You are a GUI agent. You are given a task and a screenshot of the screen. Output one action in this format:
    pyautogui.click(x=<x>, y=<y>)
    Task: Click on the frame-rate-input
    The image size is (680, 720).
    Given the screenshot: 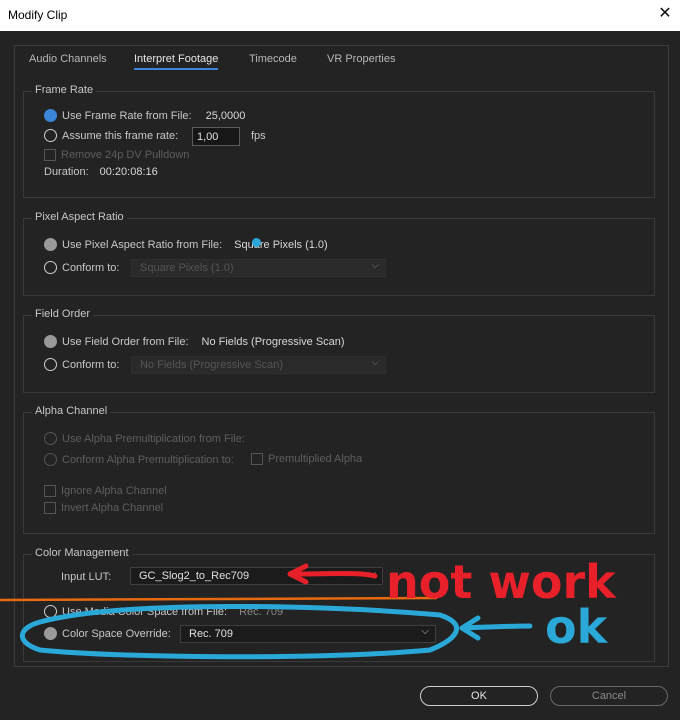 What is the action you would take?
    pyautogui.click(x=216, y=136)
    